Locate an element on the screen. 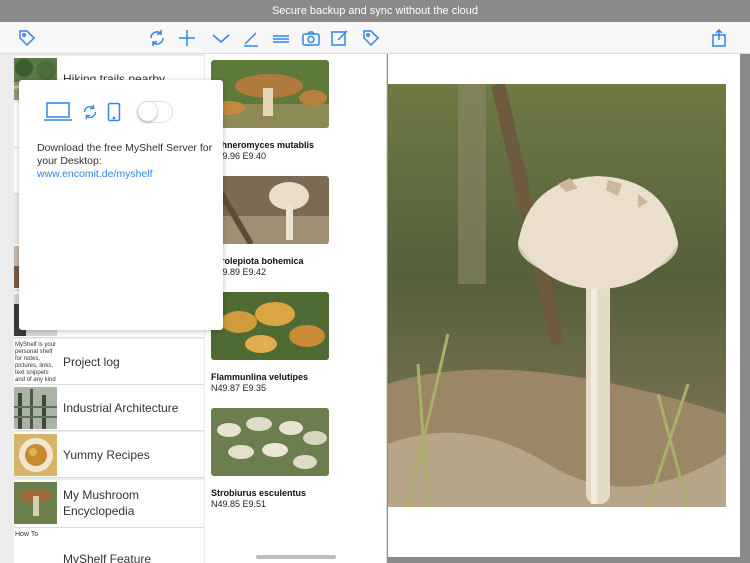  sync-toggle is located at coordinates (155, 112).